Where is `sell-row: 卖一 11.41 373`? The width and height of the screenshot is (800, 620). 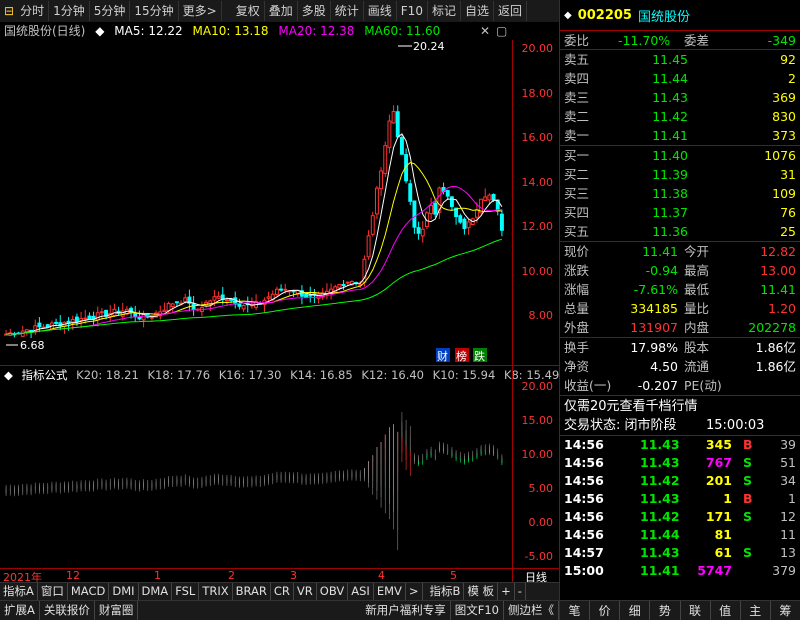 sell-row: 卖一 11.41 373 is located at coordinates (680, 135).